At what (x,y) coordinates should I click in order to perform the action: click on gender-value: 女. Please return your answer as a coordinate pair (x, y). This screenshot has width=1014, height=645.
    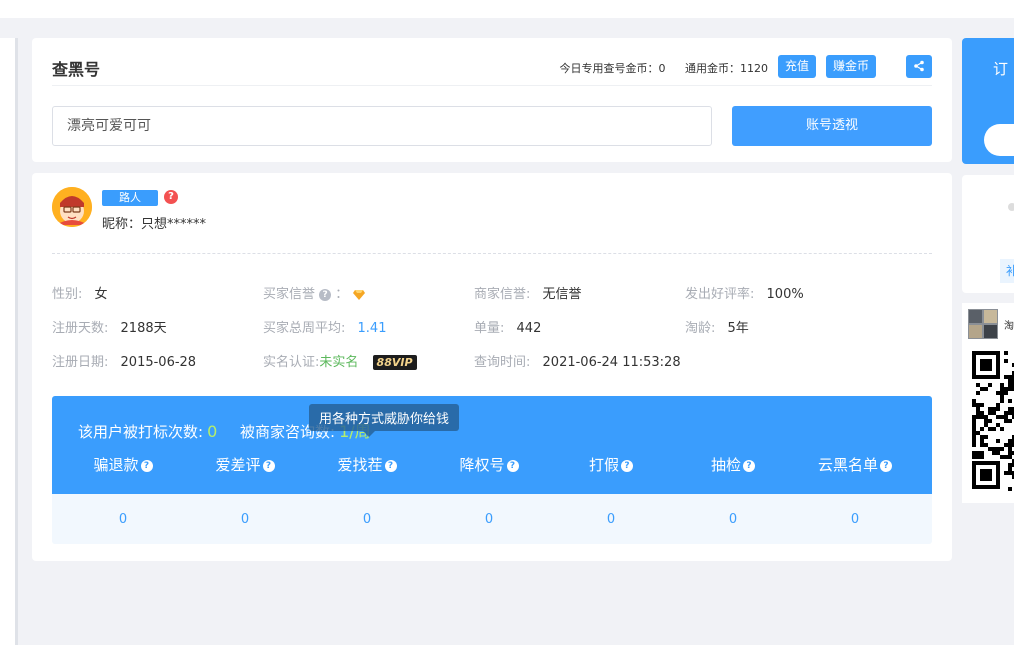
    Looking at the image, I should click on (101, 294).